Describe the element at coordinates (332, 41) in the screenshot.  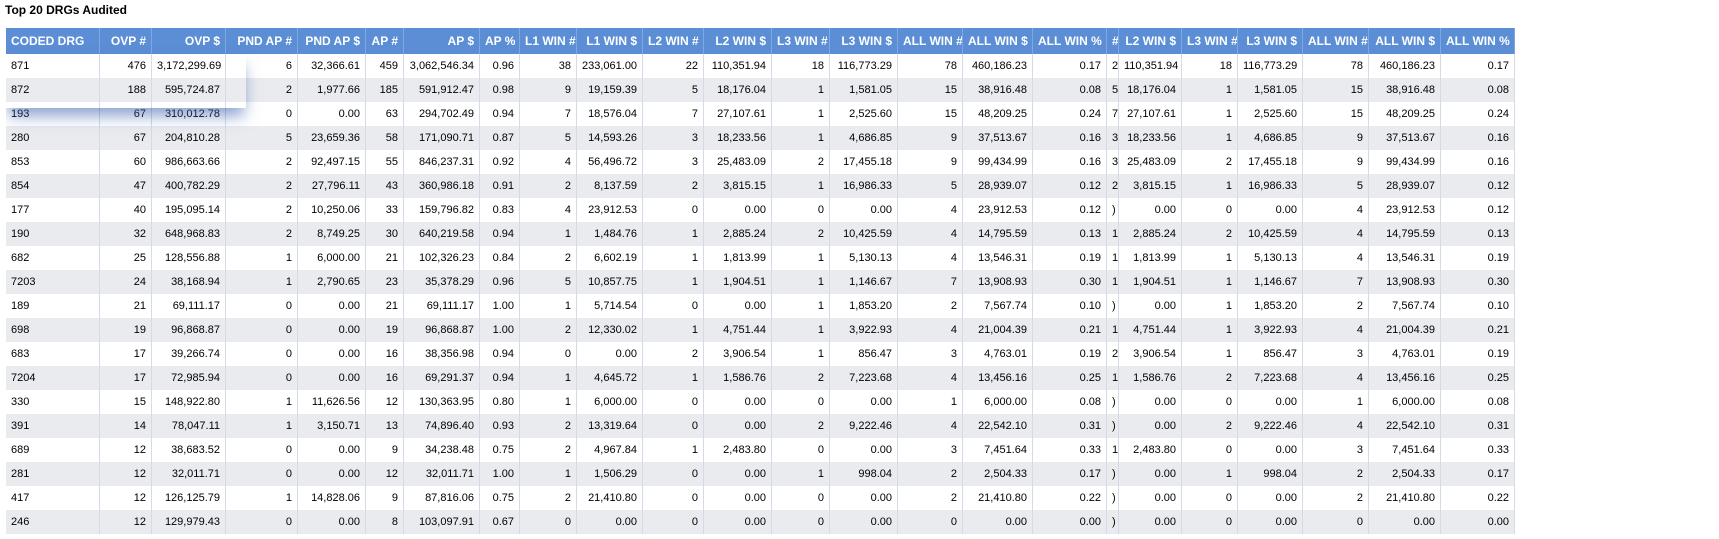
I see `column-header-pnd-ap-4: PND AP $` at that location.